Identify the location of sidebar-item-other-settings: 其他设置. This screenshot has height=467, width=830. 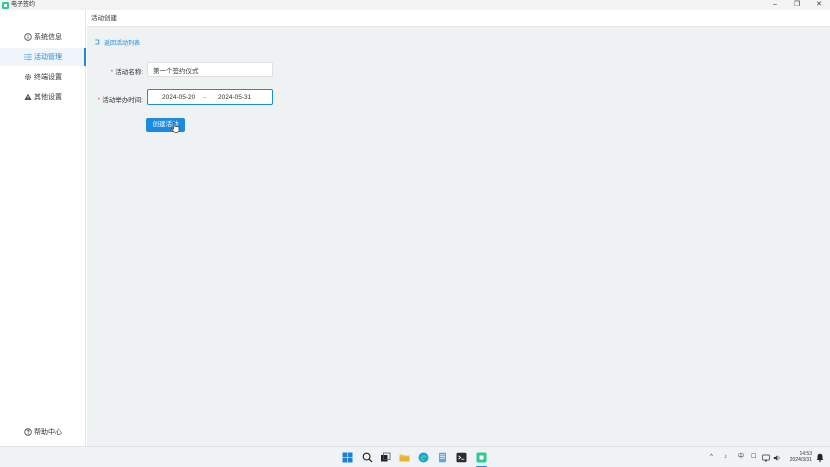
(43, 97).